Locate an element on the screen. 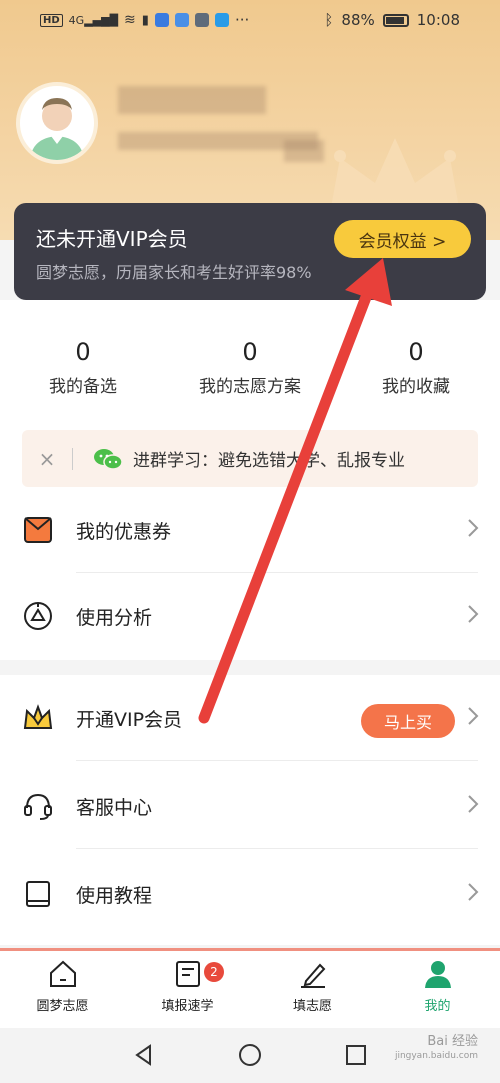 The height and width of the screenshot is (1083, 500). pen-icon is located at coordinates (312, 975).